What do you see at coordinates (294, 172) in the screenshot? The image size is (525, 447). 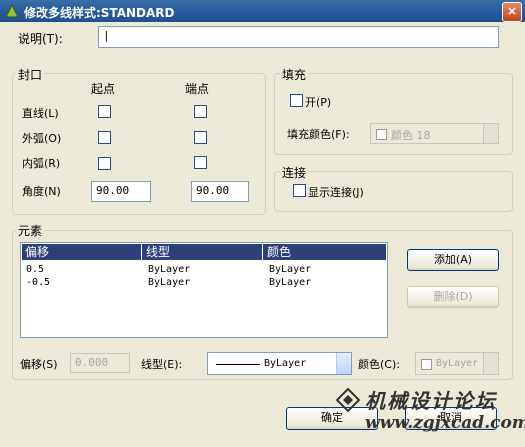 I see `joints-group-title: 连接` at bounding box center [294, 172].